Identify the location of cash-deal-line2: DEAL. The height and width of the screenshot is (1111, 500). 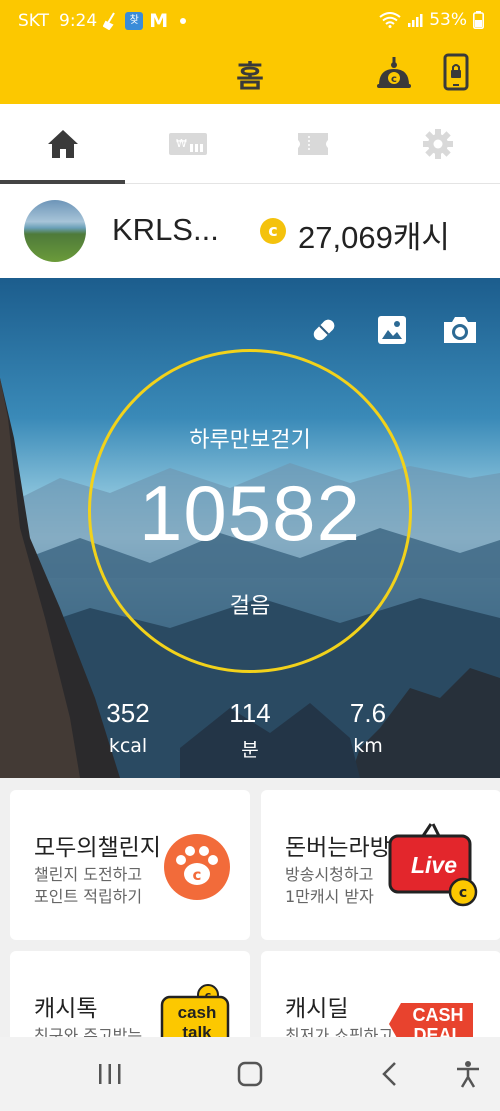
(438, 1031).